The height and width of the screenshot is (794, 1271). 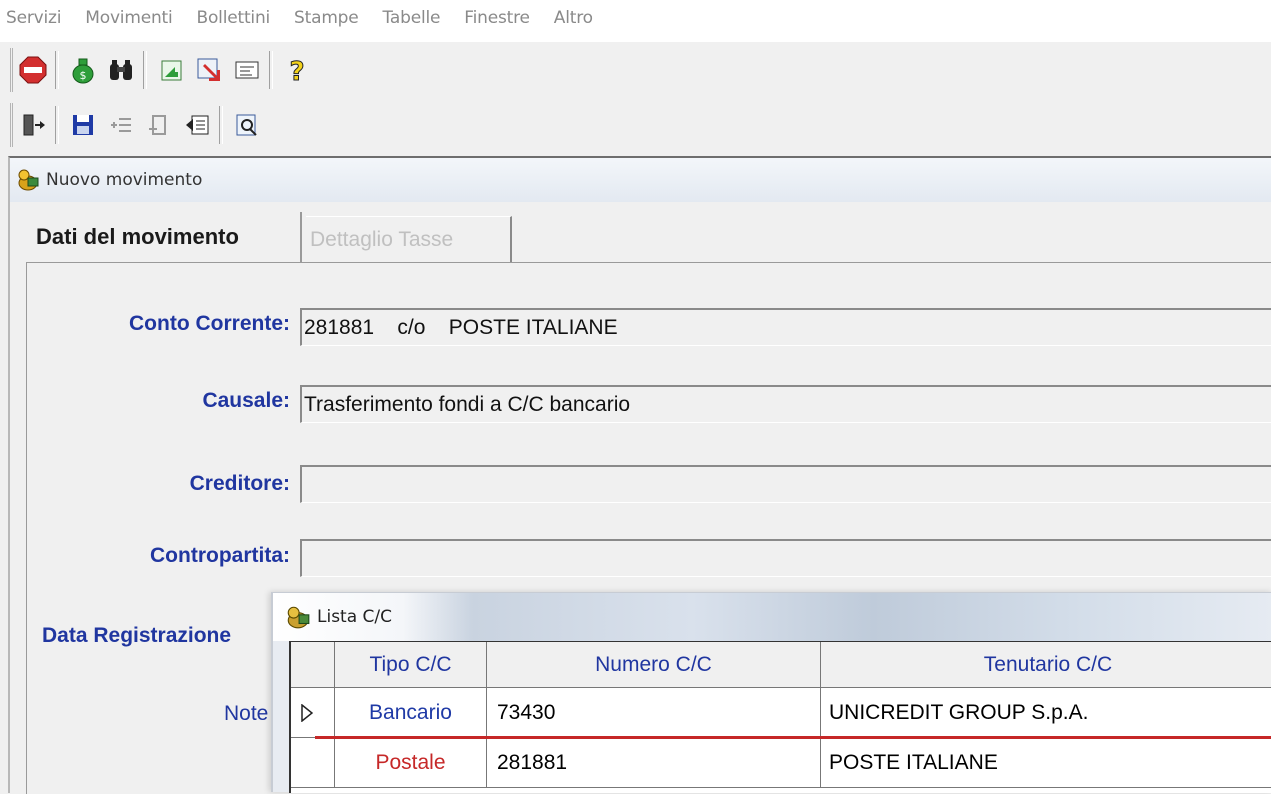 I want to click on help-button: ?, so click(x=297, y=70).